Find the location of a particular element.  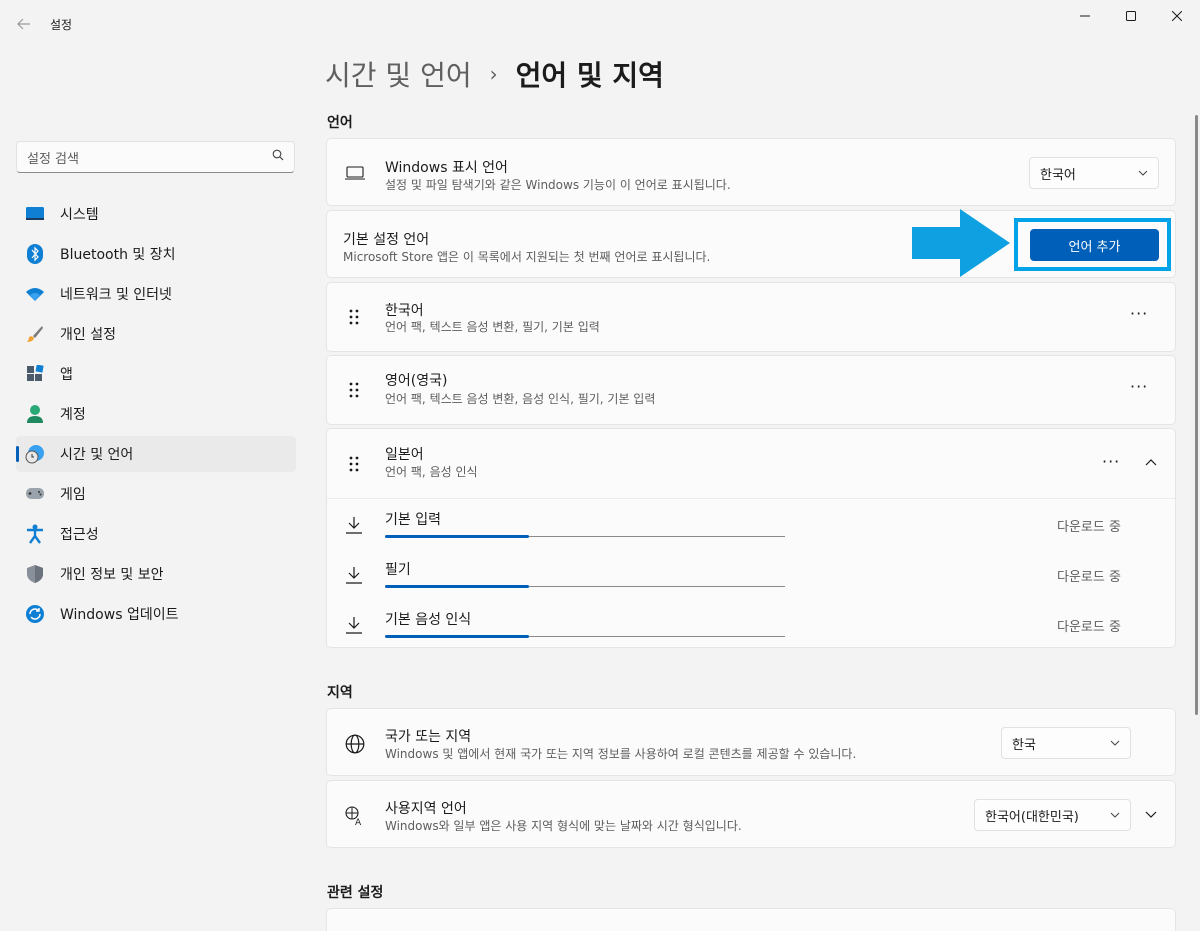

title-bar: 설정 is located at coordinates (600, 24).